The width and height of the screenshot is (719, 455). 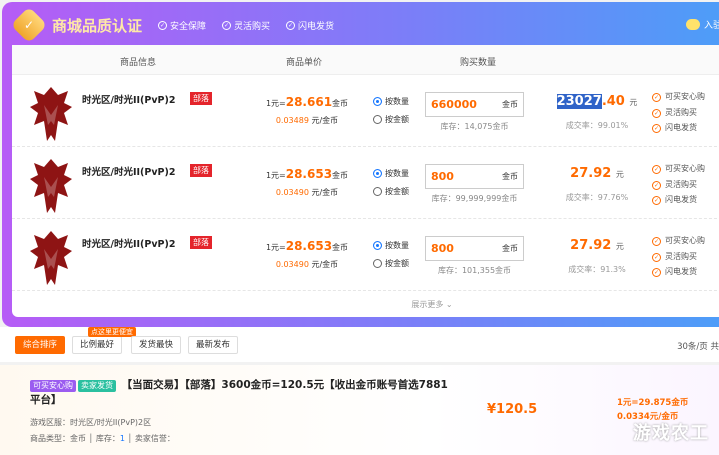 I want to click on stock-text: 库存：14,075金币, so click(x=474, y=126).